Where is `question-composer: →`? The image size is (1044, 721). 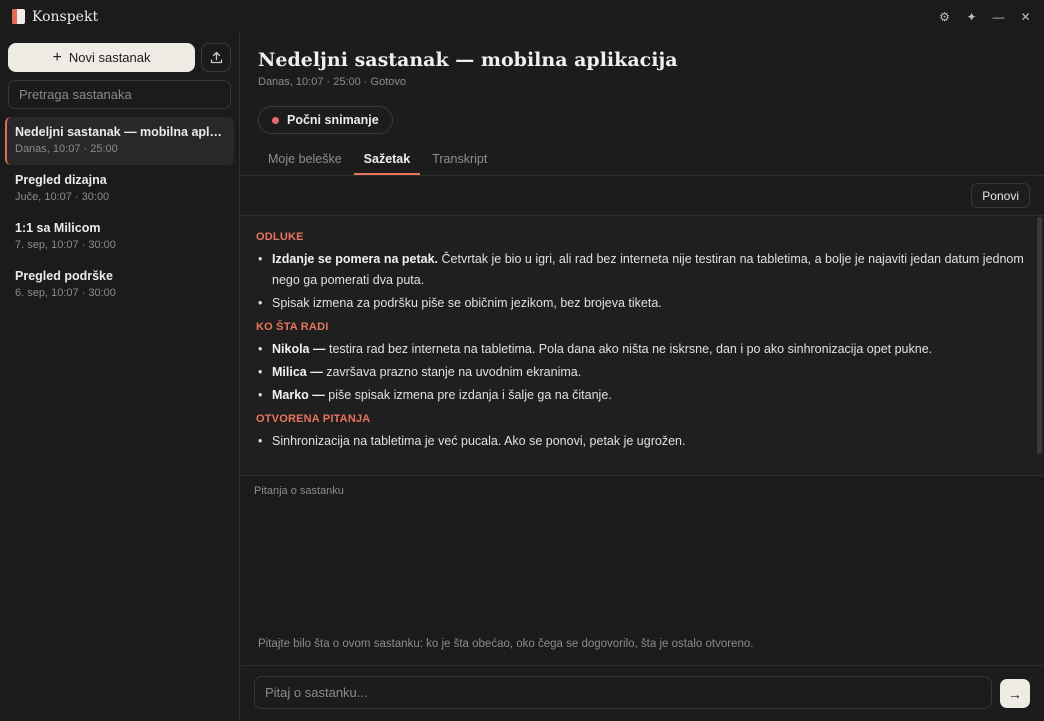 question-composer: → is located at coordinates (642, 693).